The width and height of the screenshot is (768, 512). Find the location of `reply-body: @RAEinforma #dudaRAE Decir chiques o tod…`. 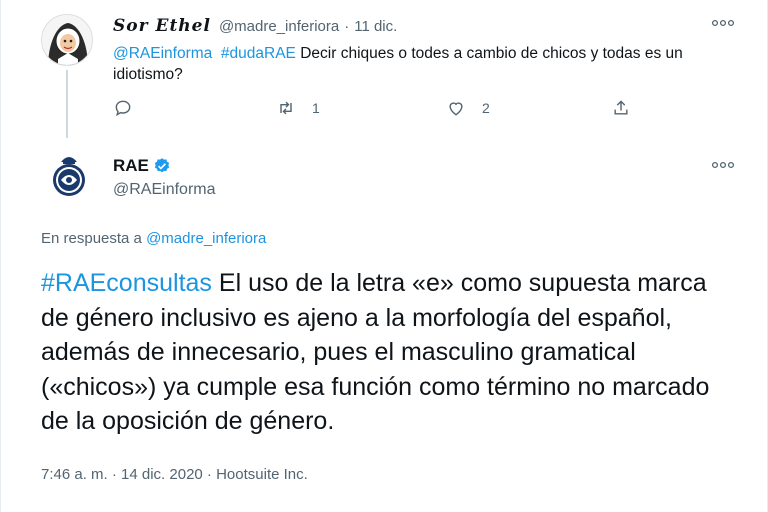

reply-body: @RAEinforma #dudaRAE Decir chiques o tod… is located at coordinates (423, 64).